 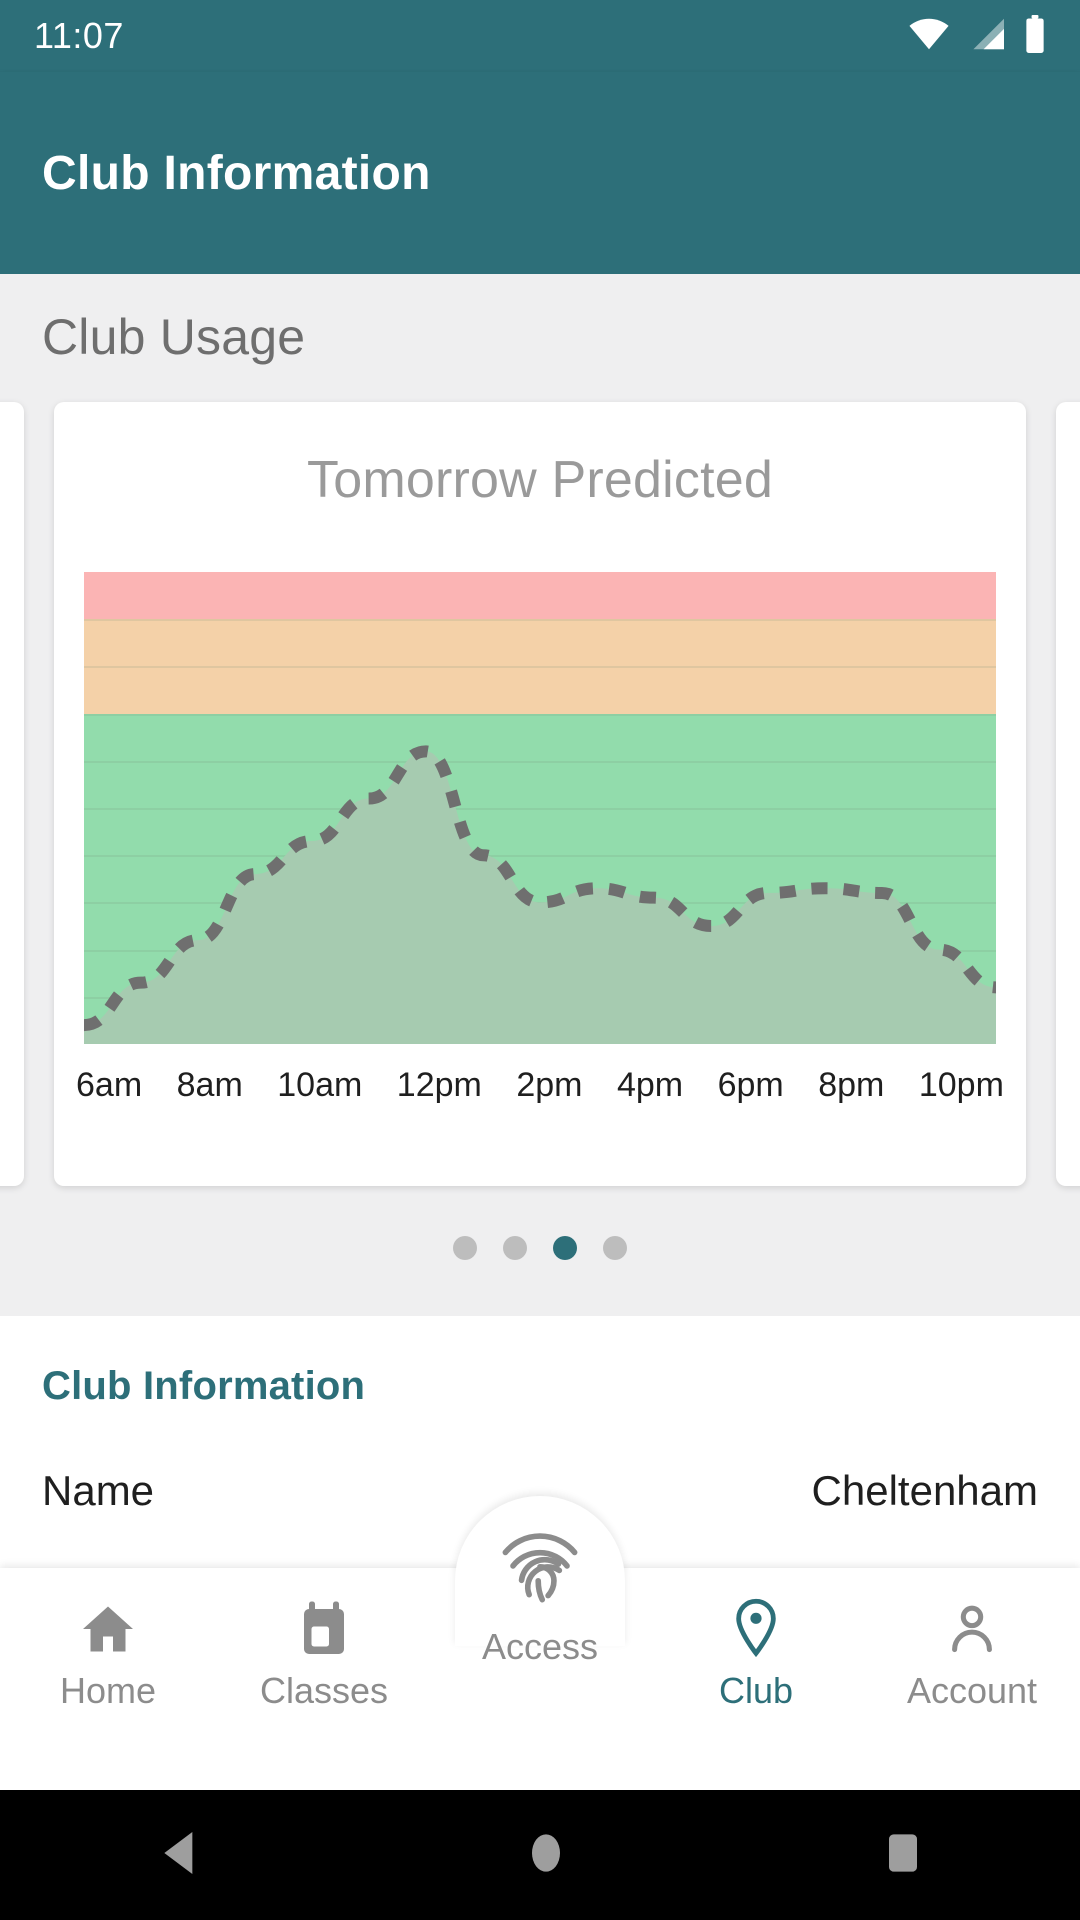 I want to click on nav-item-access: Access, so click(x=540, y=1600).